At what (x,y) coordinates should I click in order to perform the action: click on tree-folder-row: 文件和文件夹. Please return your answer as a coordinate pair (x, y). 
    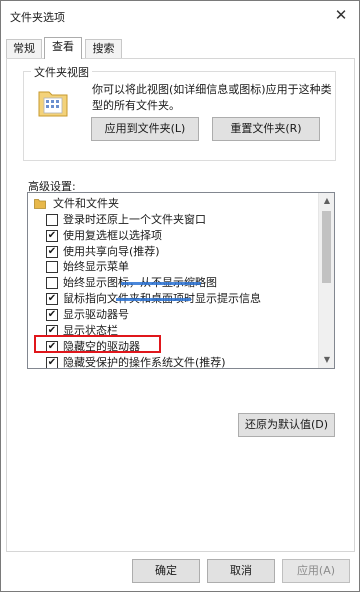
    Looking at the image, I should click on (173, 204).